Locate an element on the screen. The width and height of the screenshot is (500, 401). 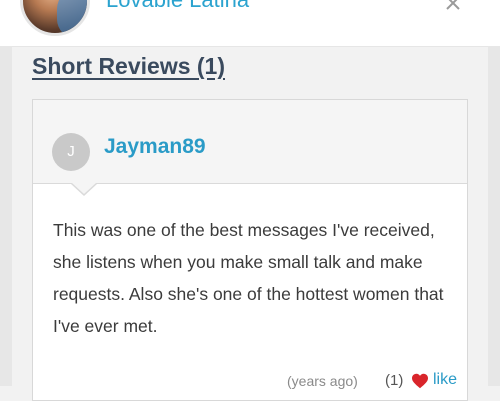
right-rail is located at coordinates (494, 216).